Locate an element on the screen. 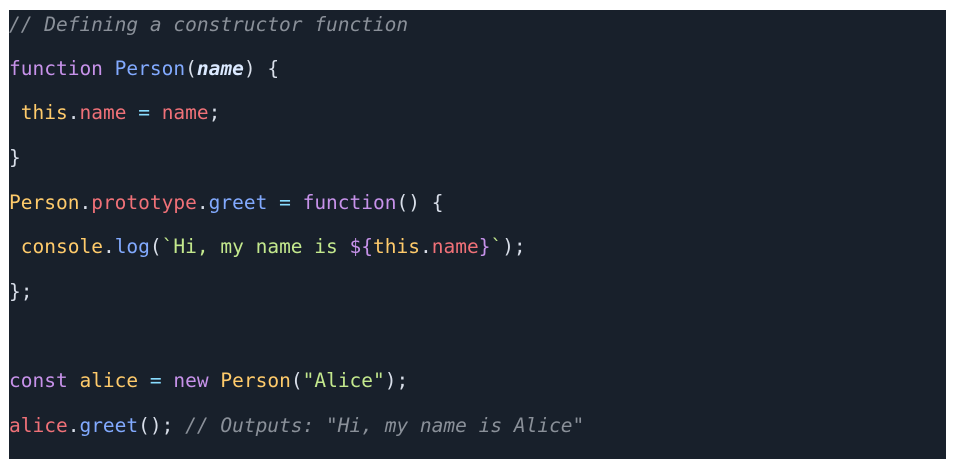  code-token-punct: (); is located at coordinates (162, 425).